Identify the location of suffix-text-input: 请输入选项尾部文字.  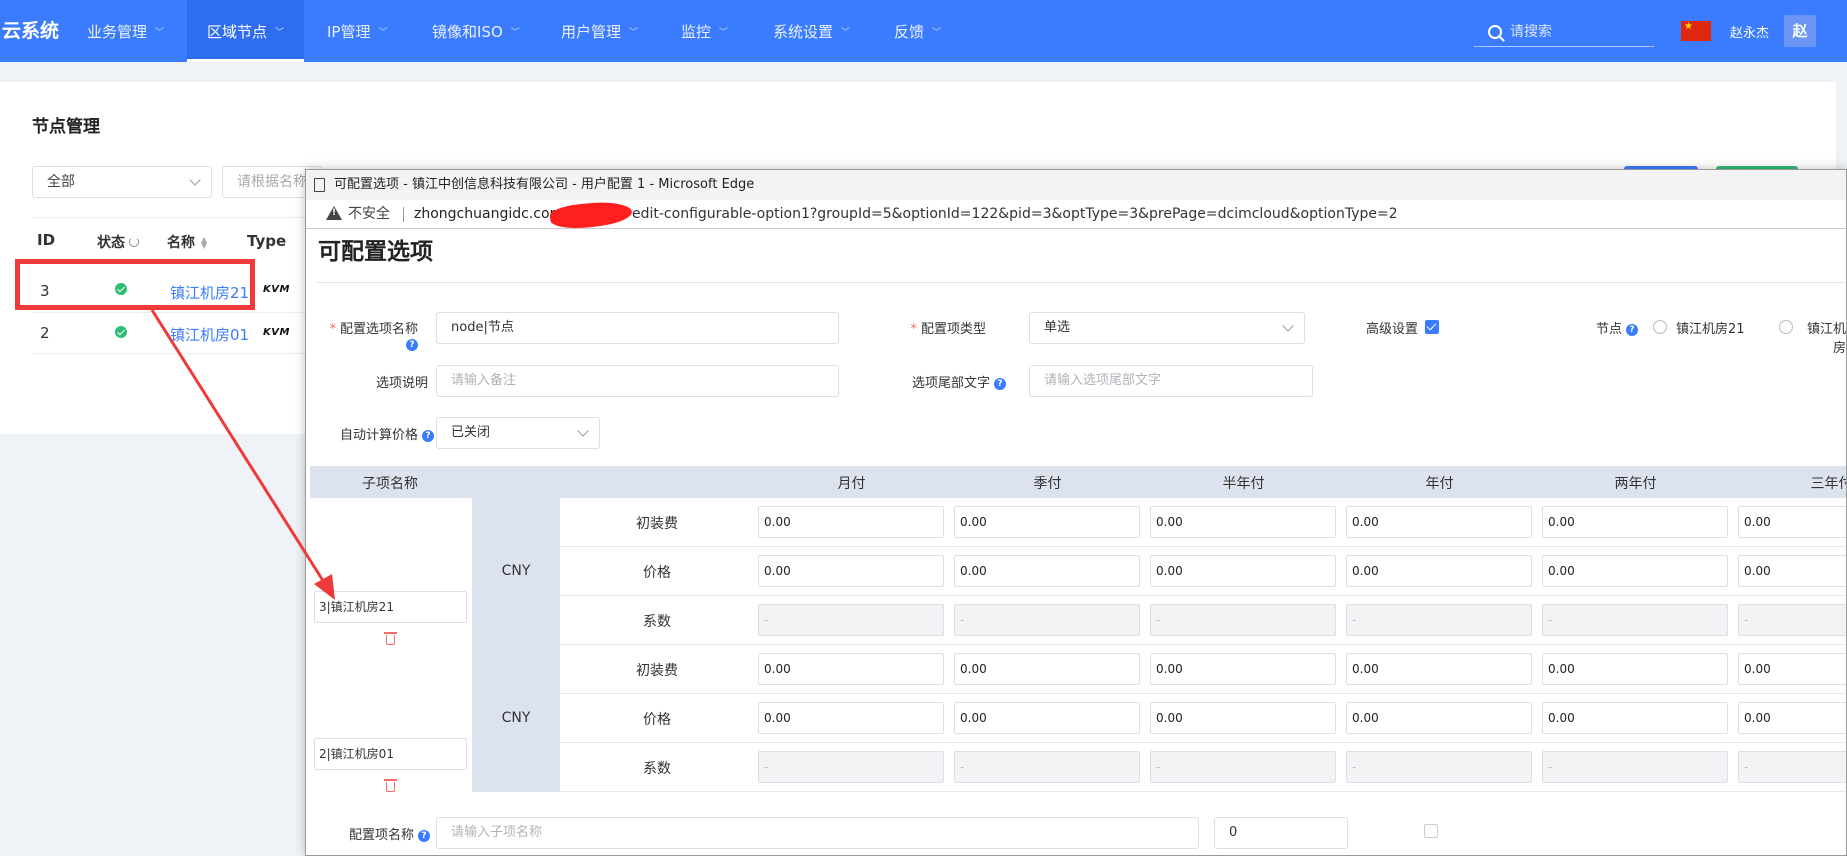
(1171, 381).